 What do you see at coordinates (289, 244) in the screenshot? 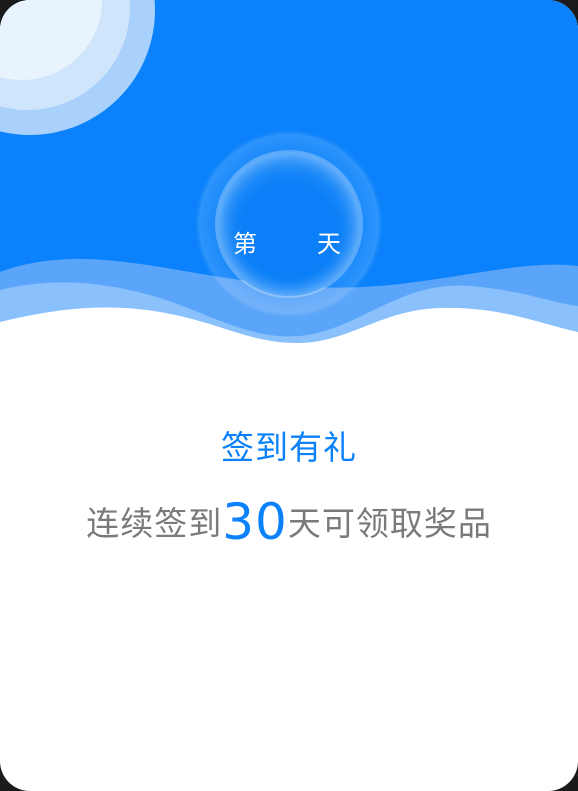
I see `day-badge-label: 第 天` at bounding box center [289, 244].